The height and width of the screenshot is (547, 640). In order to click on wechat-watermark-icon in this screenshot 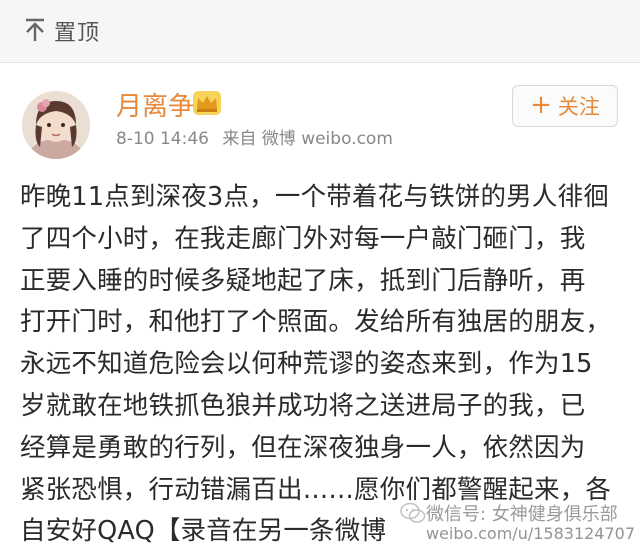, I will do `click(413, 512)`.